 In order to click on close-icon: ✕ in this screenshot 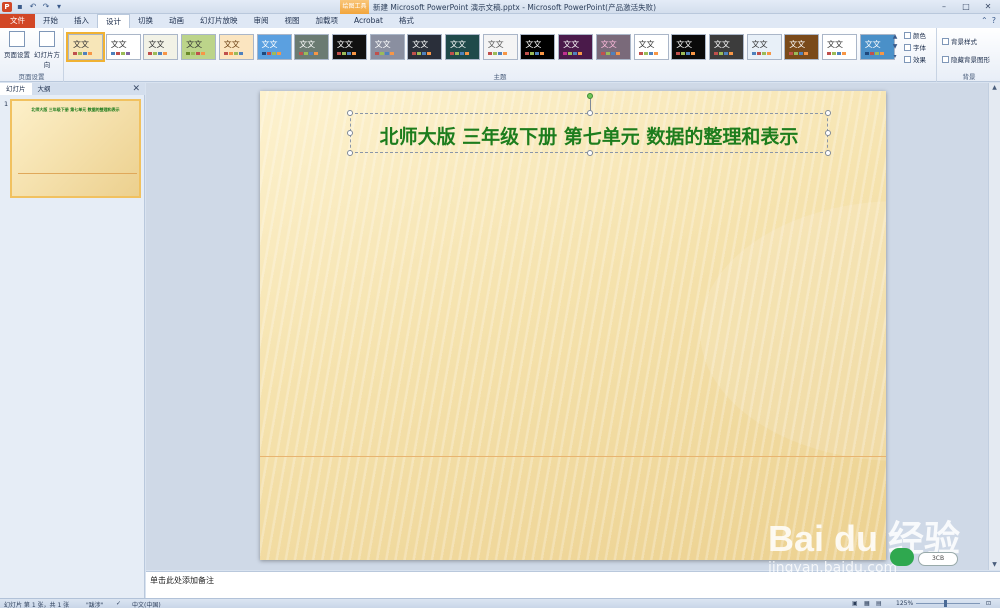, I will do `click(988, 6)`.